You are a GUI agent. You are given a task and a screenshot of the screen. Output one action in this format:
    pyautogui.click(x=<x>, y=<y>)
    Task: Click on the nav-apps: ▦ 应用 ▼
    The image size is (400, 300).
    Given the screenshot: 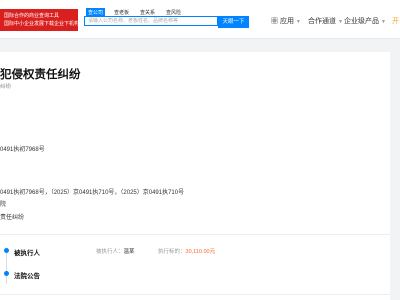 What is the action you would take?
    pyautogui.click(x=286, y=21)
    